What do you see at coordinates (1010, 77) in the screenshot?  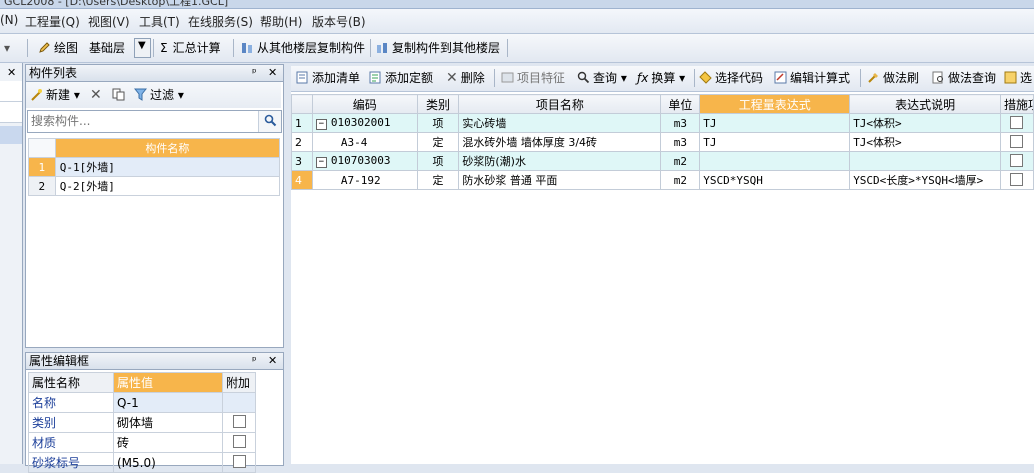 I see `more-icon` at bounding box center [1010, 77].